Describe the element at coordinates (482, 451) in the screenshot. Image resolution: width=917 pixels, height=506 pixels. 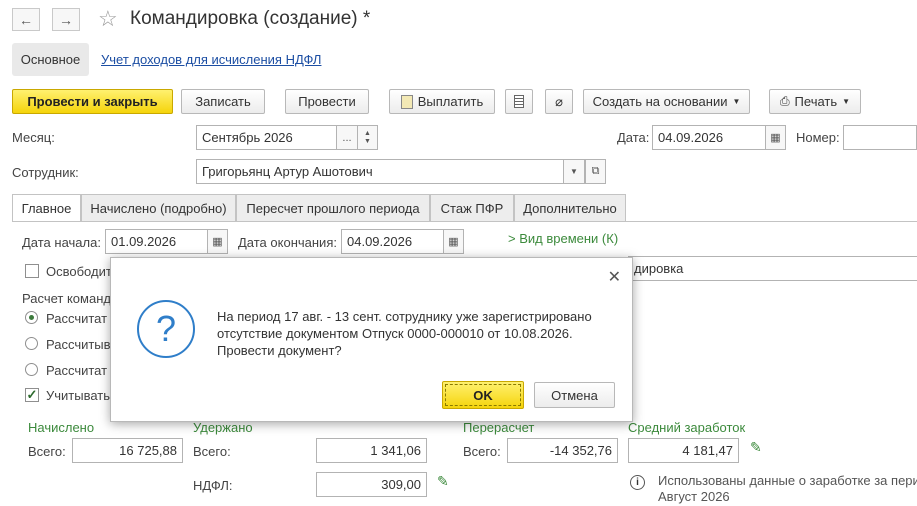
I see `recalc-total-label: Всего:` at that location.